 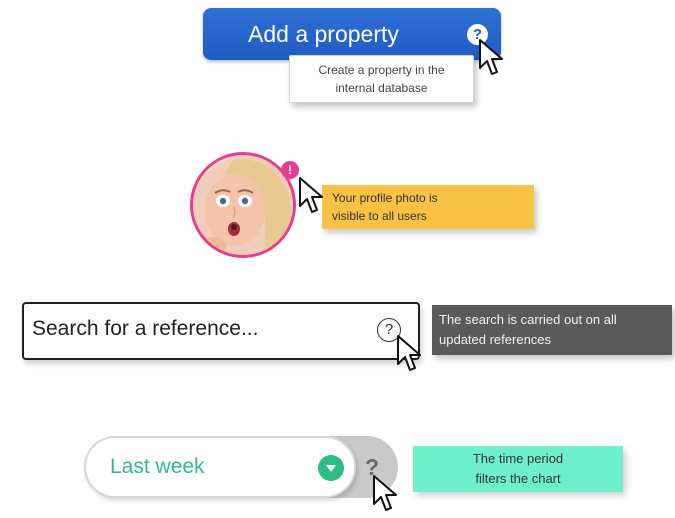 What do you see at coordinates (157, 466) in the screenshot?
I see `period-dropdown-value: Last week` at bounding box center [157, 466].